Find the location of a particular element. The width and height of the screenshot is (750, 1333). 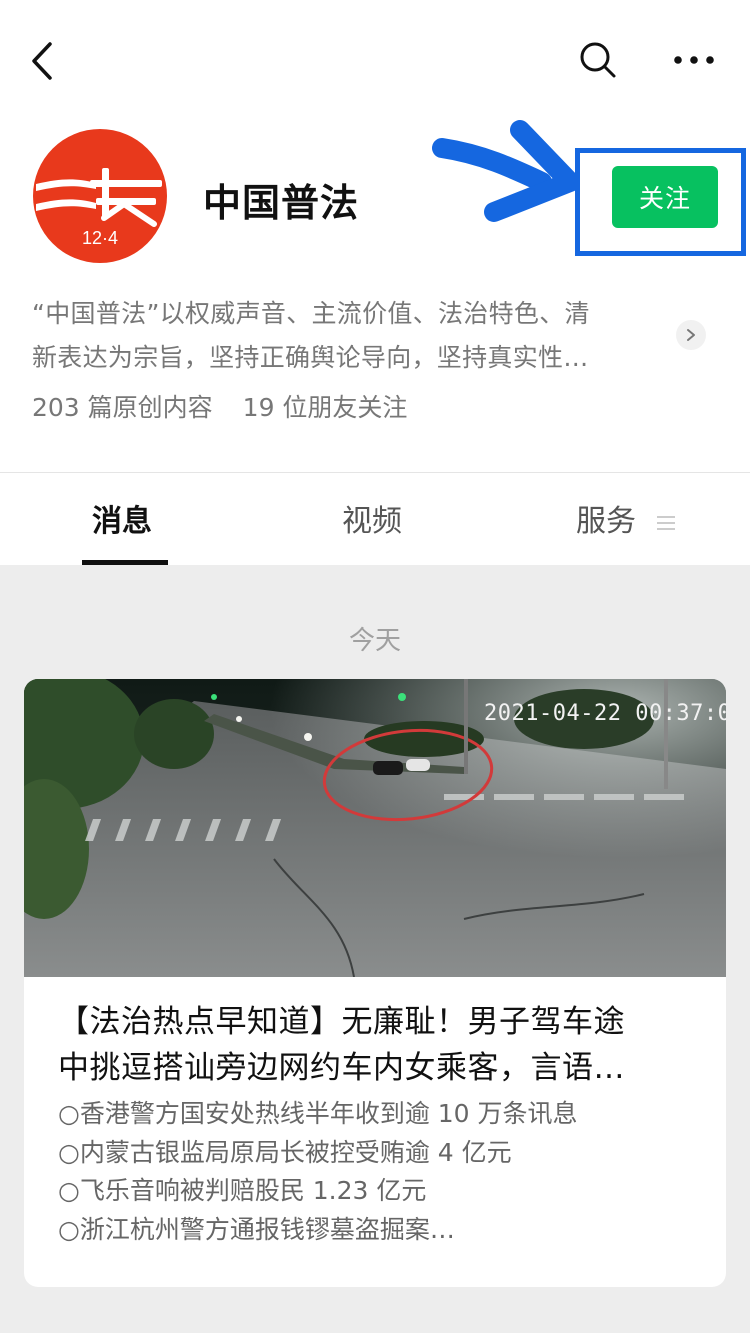

chevron-left-icon is located at coordinates (42, 61).